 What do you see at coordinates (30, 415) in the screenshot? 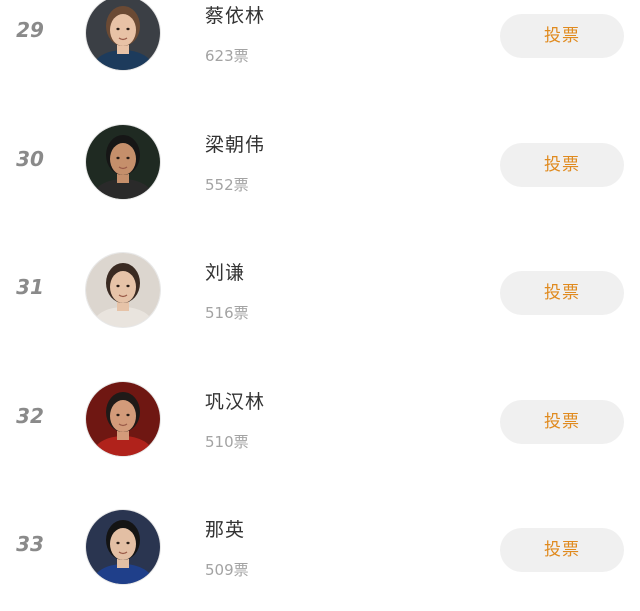
I see `rank-number: 32` at bounding box center [30, 415].